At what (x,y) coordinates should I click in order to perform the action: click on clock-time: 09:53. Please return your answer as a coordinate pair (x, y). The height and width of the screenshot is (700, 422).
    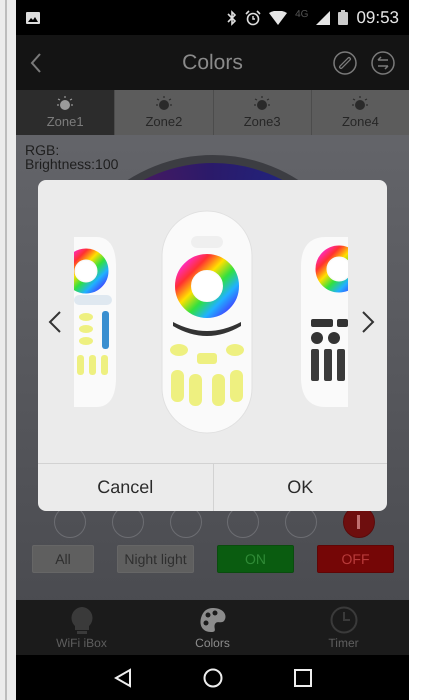
    Looking at the image, I should click on (377, 18).